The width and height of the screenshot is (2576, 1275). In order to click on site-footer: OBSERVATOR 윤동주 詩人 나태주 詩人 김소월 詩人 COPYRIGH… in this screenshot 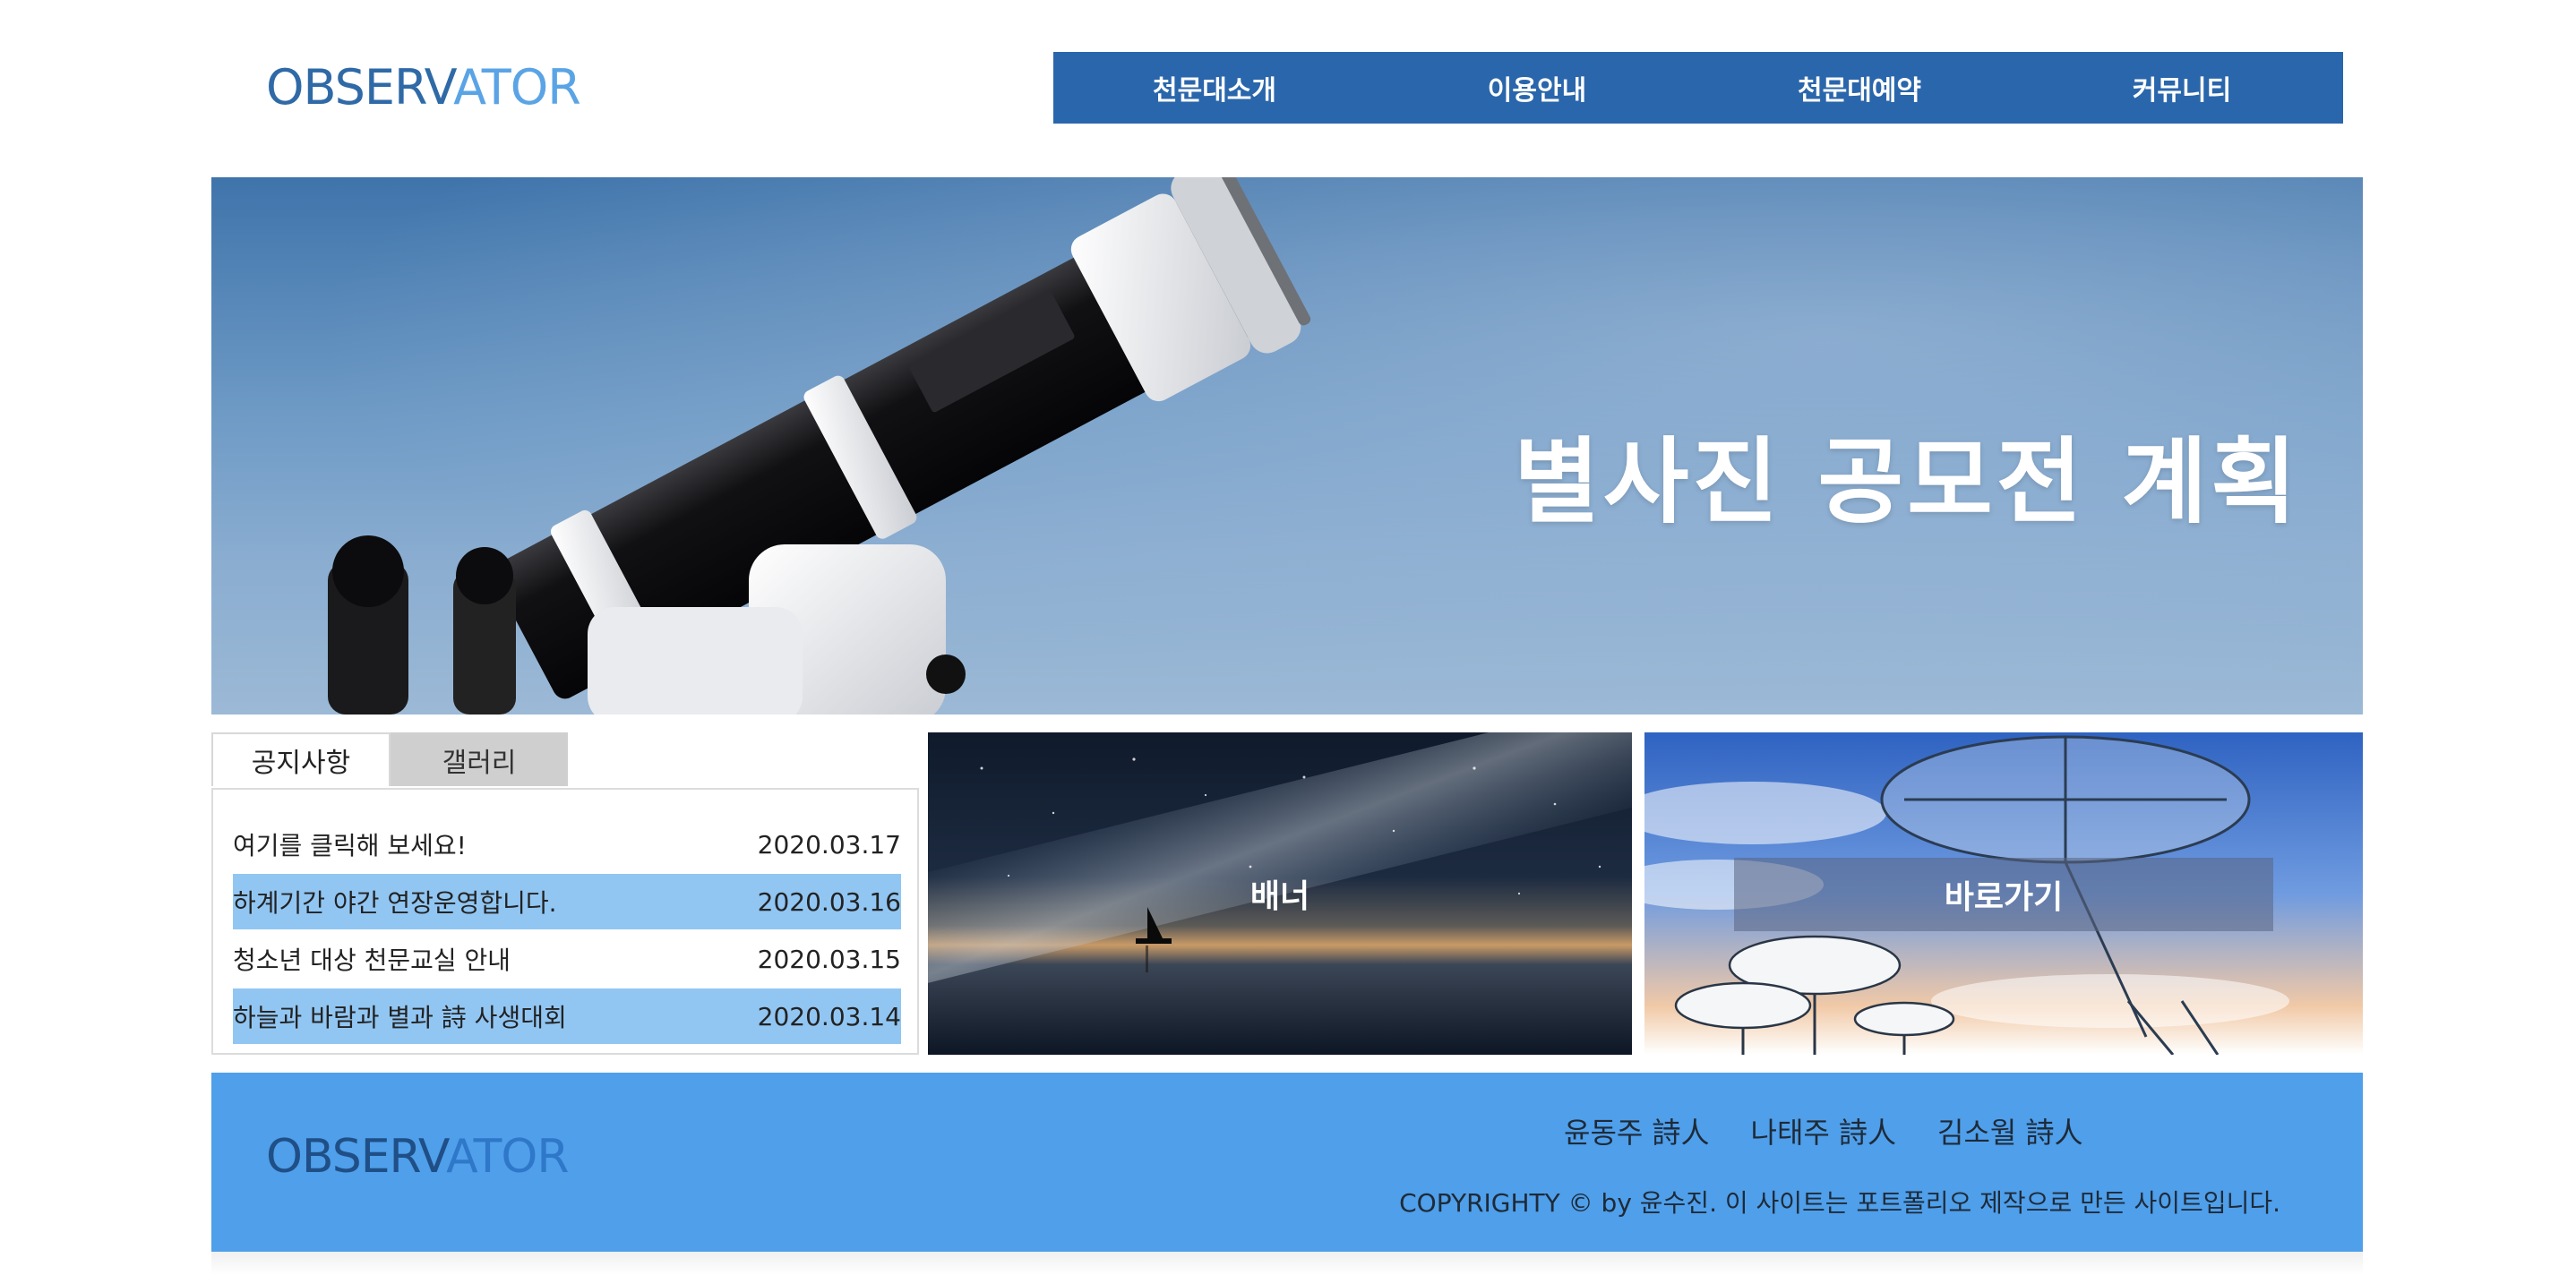, I will do `click(1287, 1162)`.